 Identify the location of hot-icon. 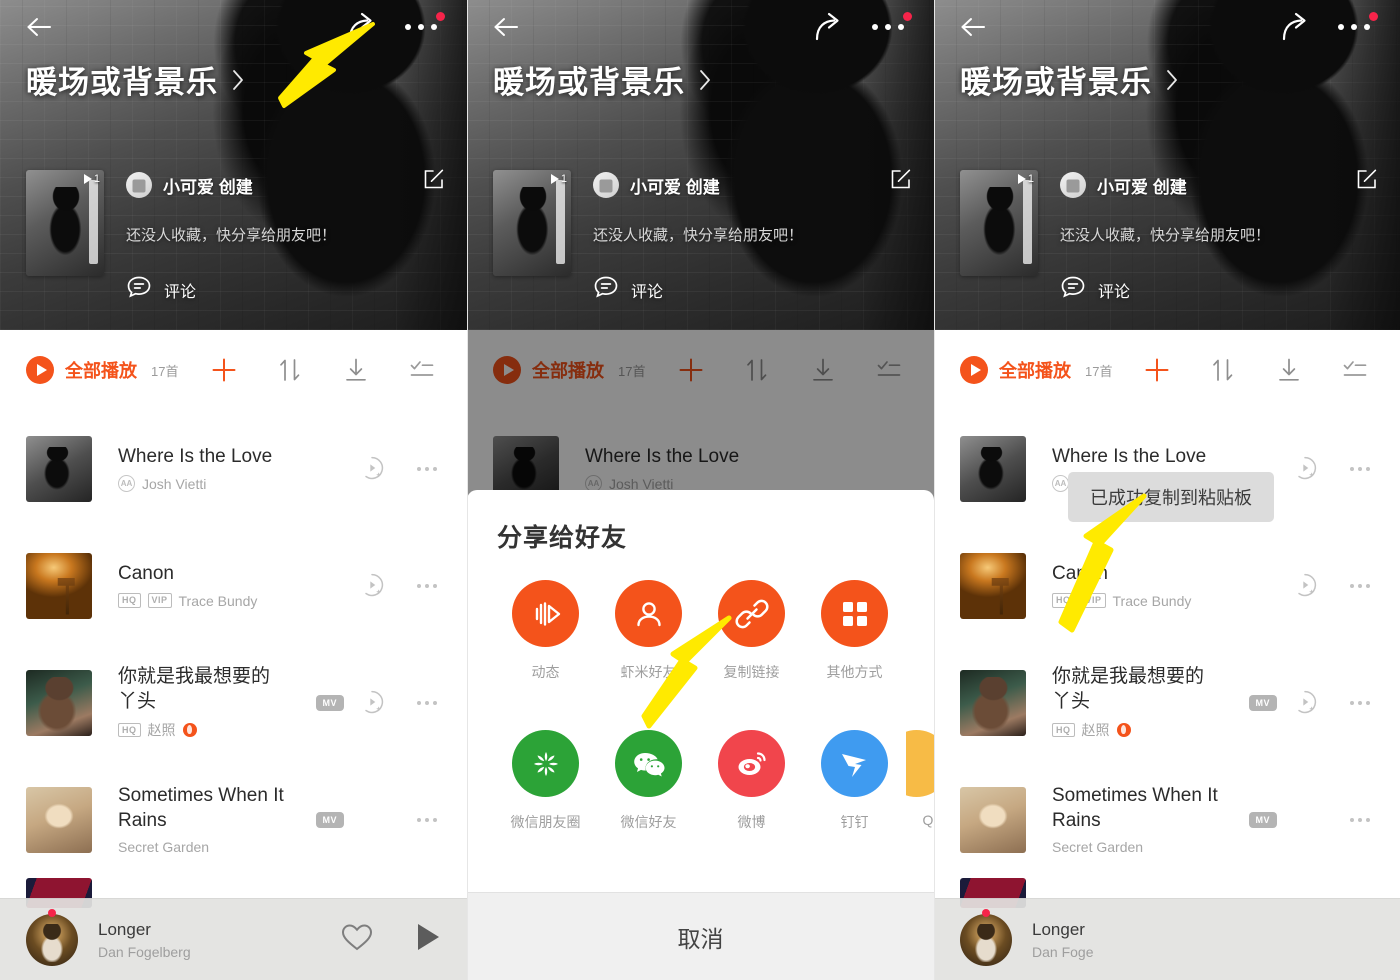
(1123, 729).